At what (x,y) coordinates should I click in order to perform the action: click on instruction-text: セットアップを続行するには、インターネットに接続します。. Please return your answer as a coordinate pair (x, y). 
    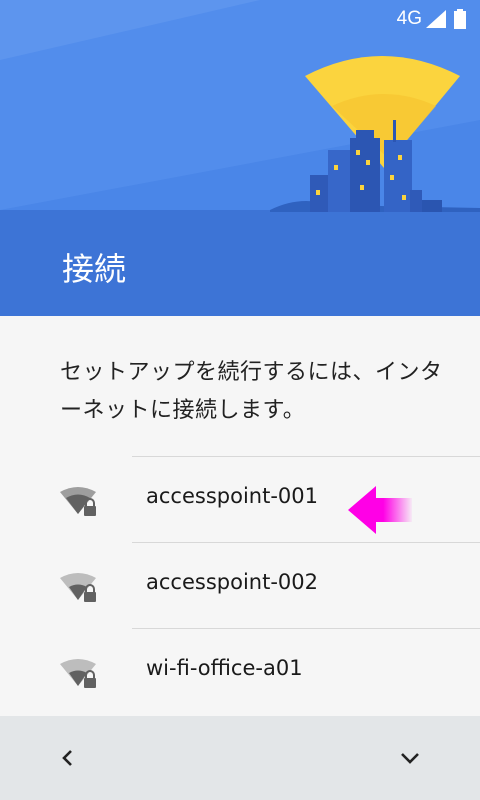
    Looking at the image, I should click on (251, 391).